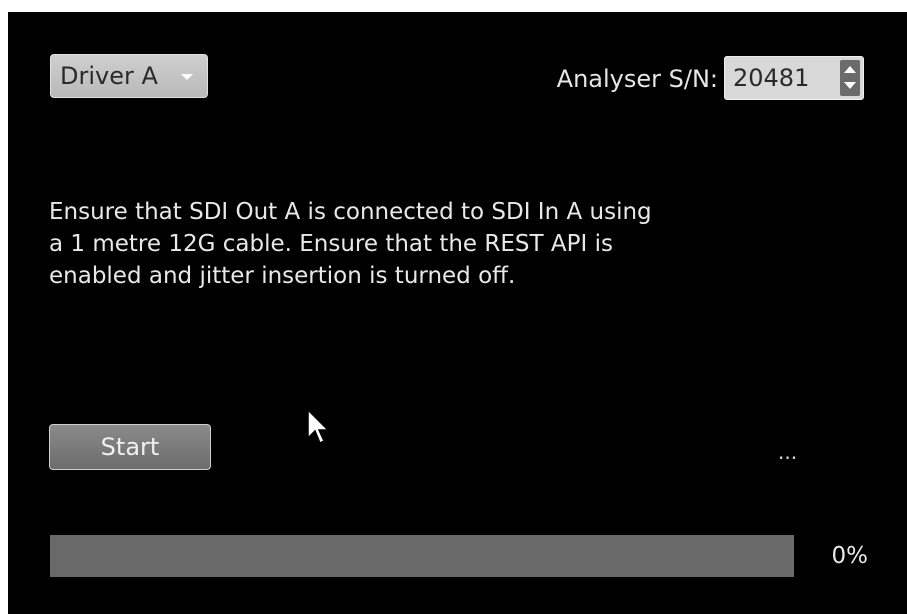 The image size is (907, 614). Describe the element at coordinates (850, 85) in the screenshot. I see `spinner-down-icon` at that location.